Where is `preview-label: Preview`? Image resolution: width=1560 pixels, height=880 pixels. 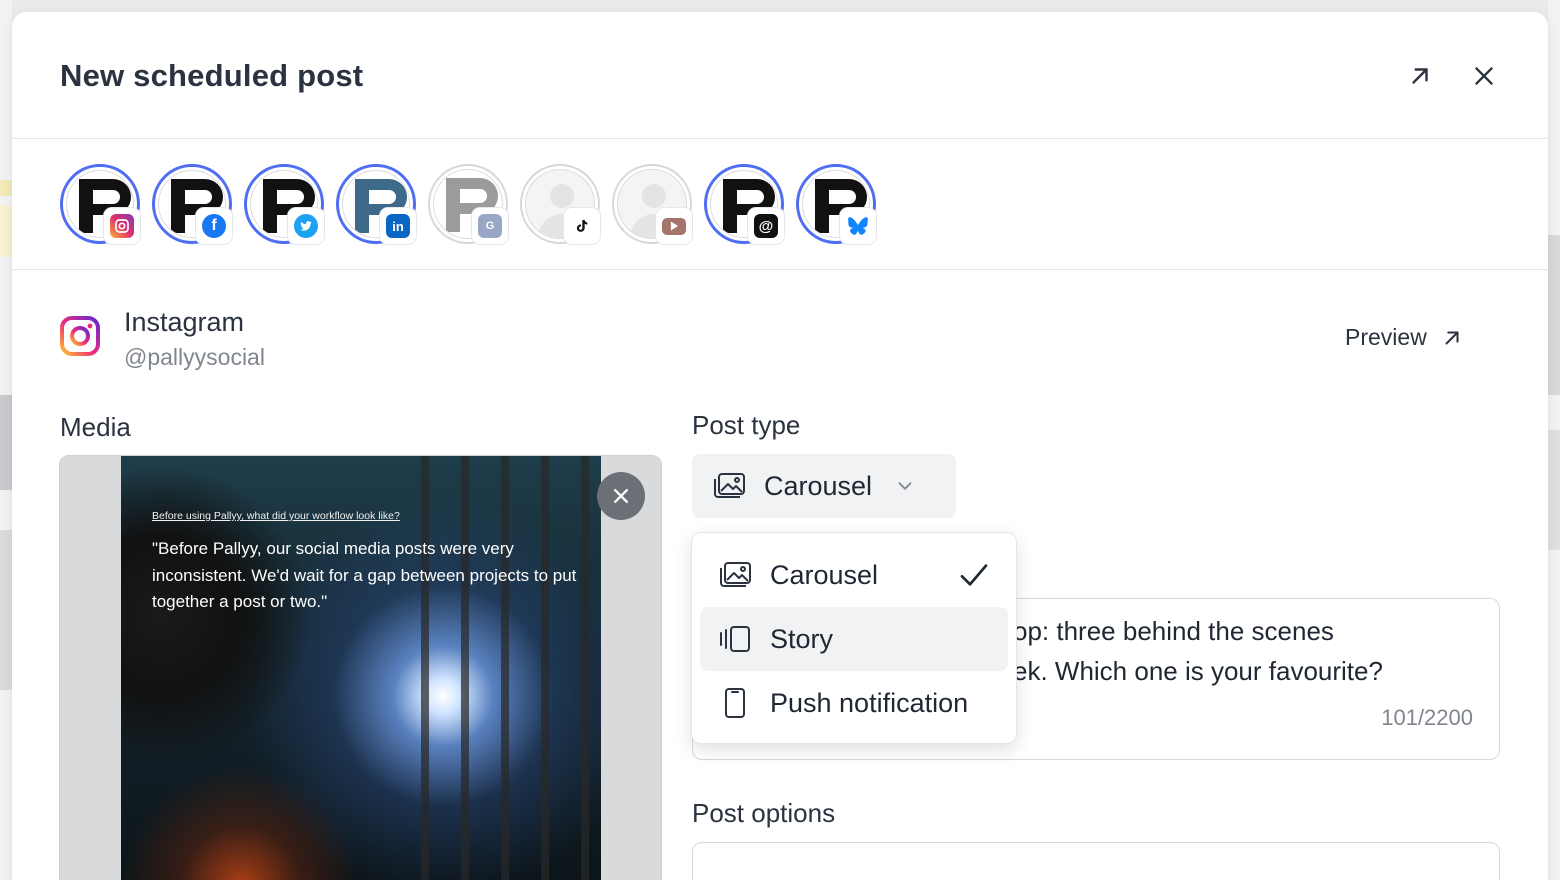 preview-label: Preview is located at coordinates (1386, 337).